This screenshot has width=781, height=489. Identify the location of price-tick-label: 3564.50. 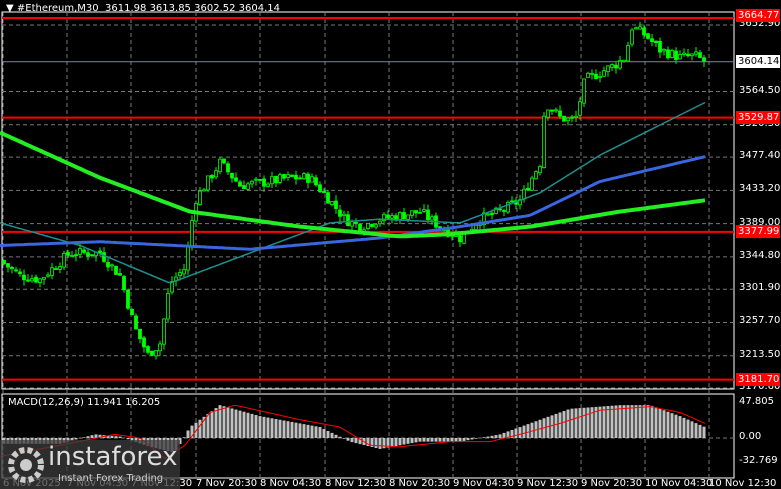
(760, 90).